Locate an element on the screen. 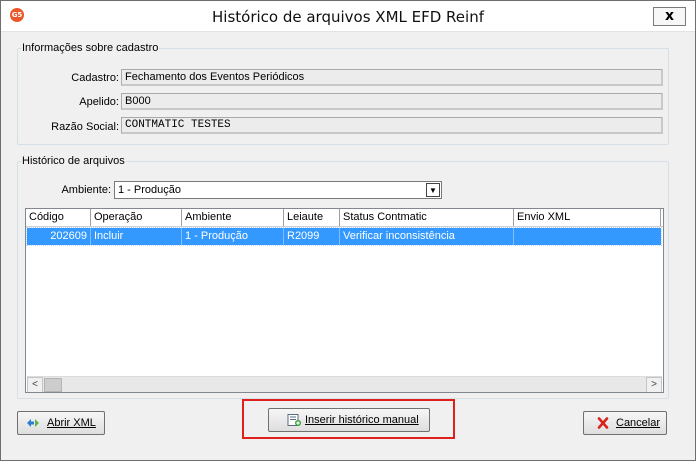 Image resolution: width=696 pixels, height=461 pixels. apelido-field: B000 is located at coordinates (392, 101).